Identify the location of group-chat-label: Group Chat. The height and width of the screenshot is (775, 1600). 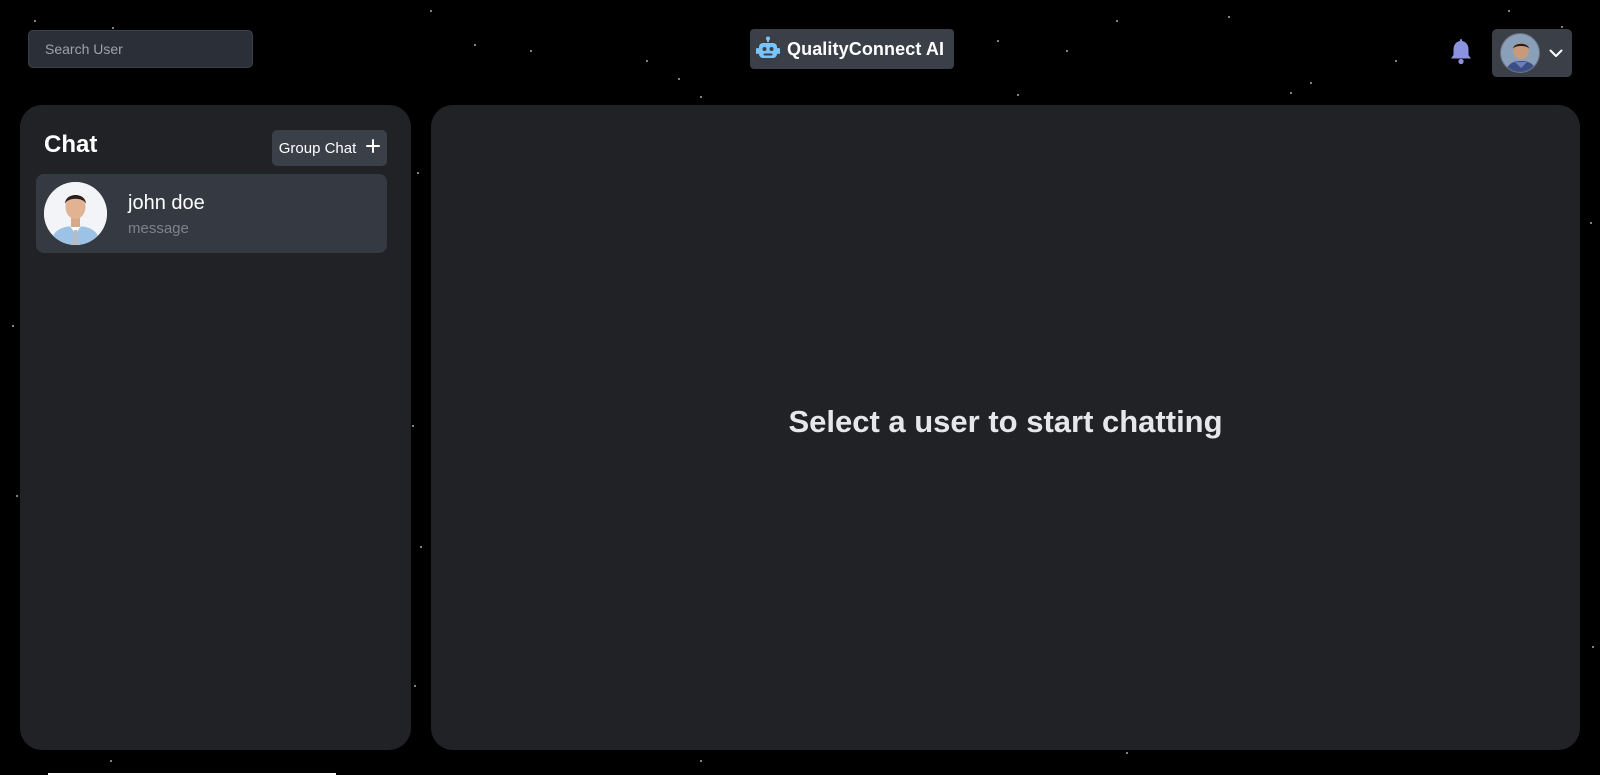
(317, 148).